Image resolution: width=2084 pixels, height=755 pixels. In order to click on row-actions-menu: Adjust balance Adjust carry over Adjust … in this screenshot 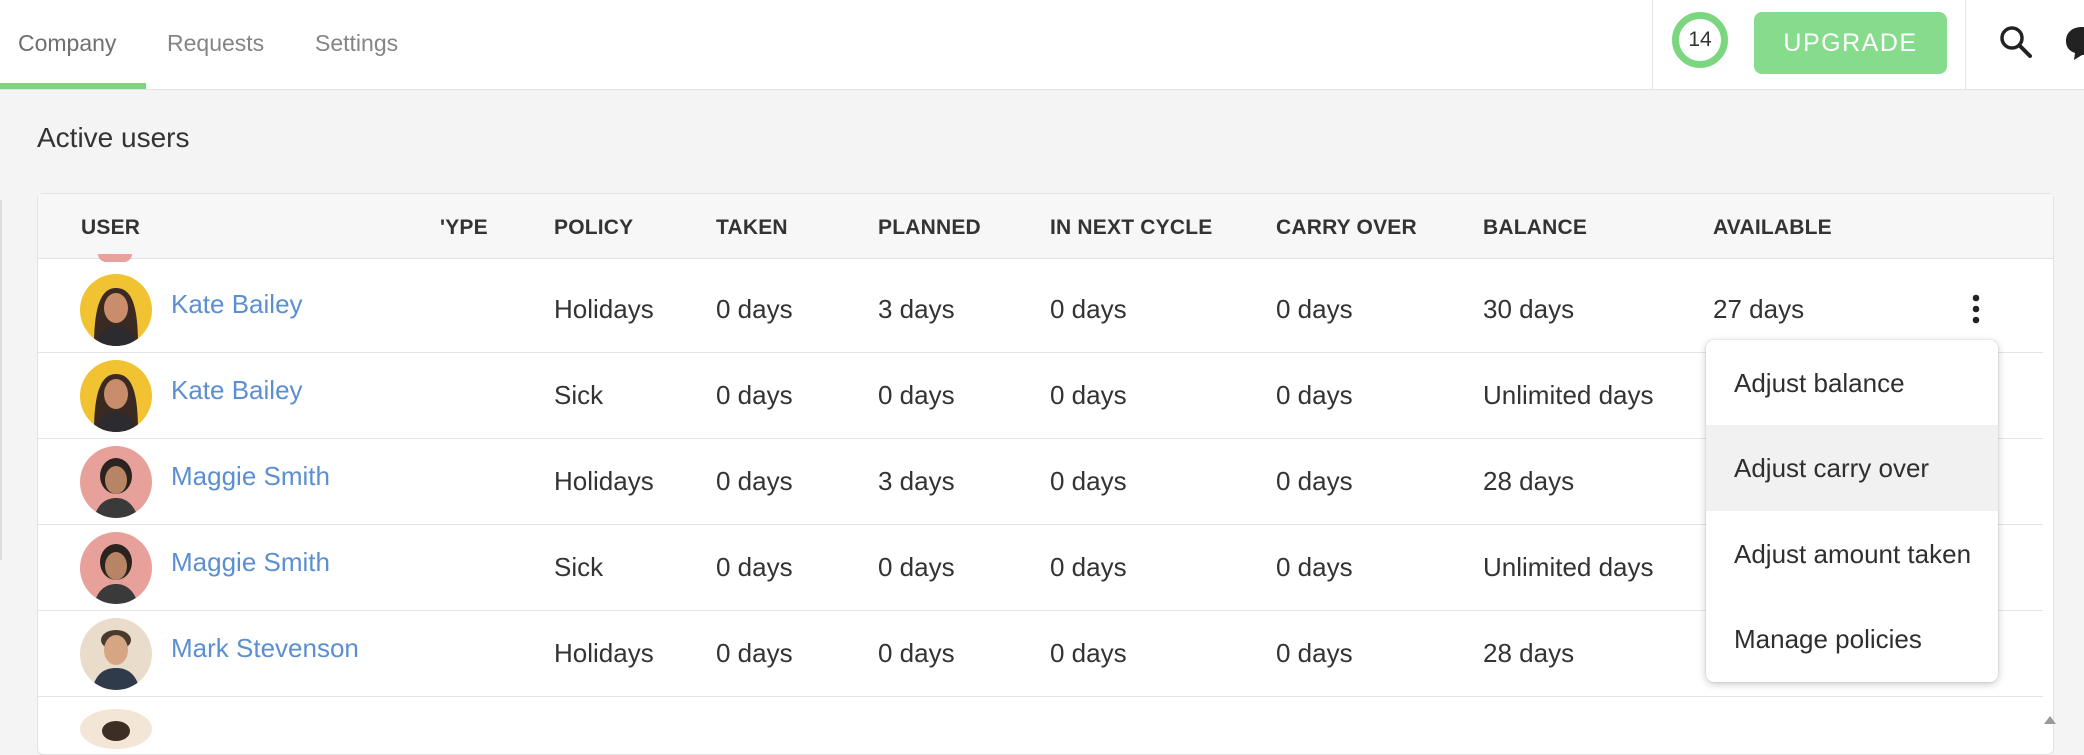, I will do `click(1852, 511)`.